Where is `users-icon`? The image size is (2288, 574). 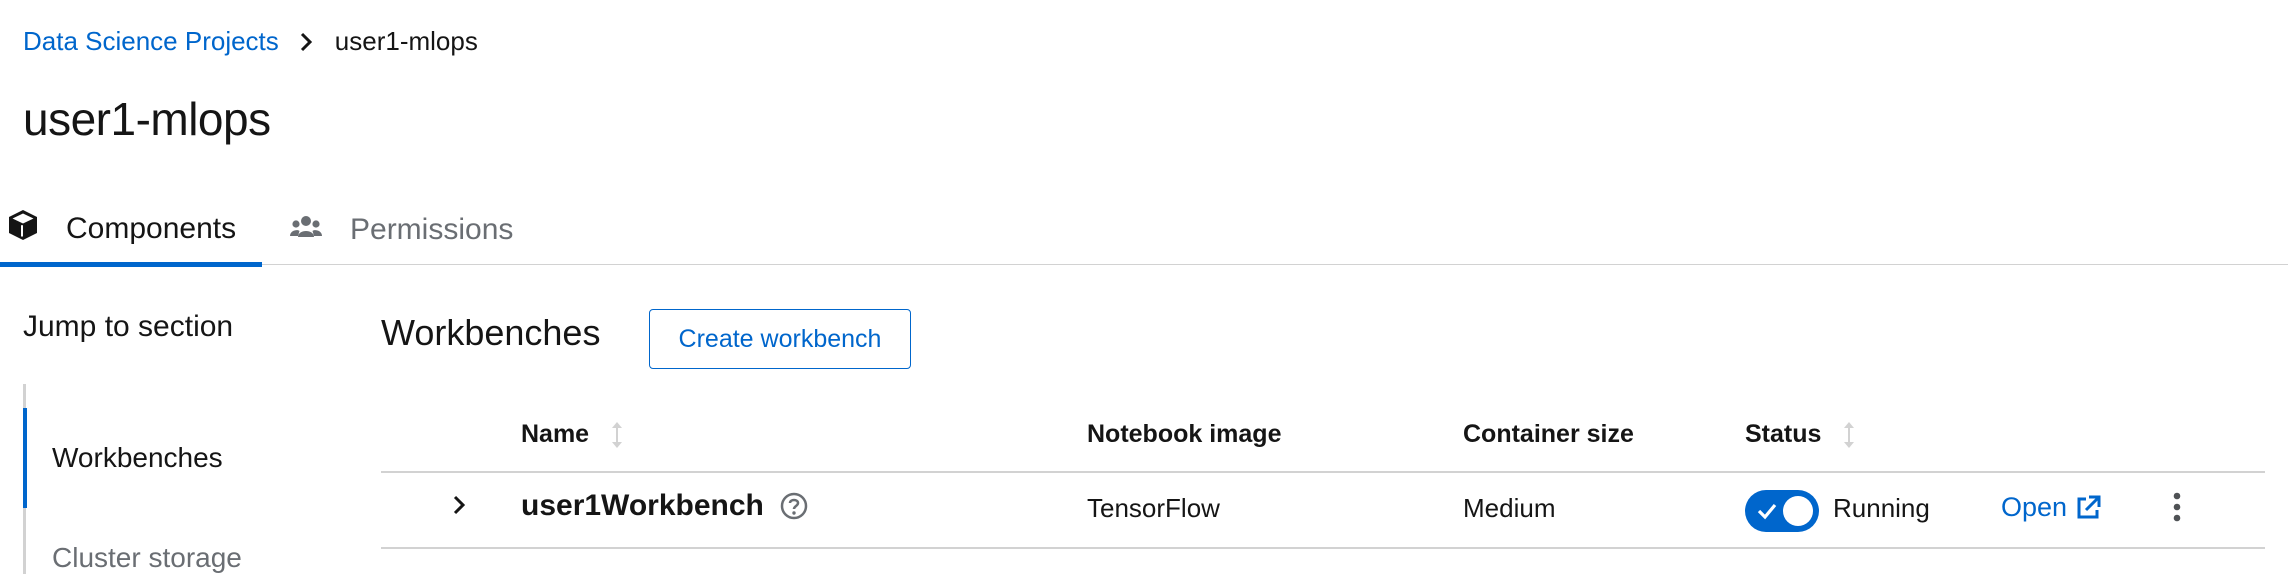
users-icon is located at coordinates (306, 230).